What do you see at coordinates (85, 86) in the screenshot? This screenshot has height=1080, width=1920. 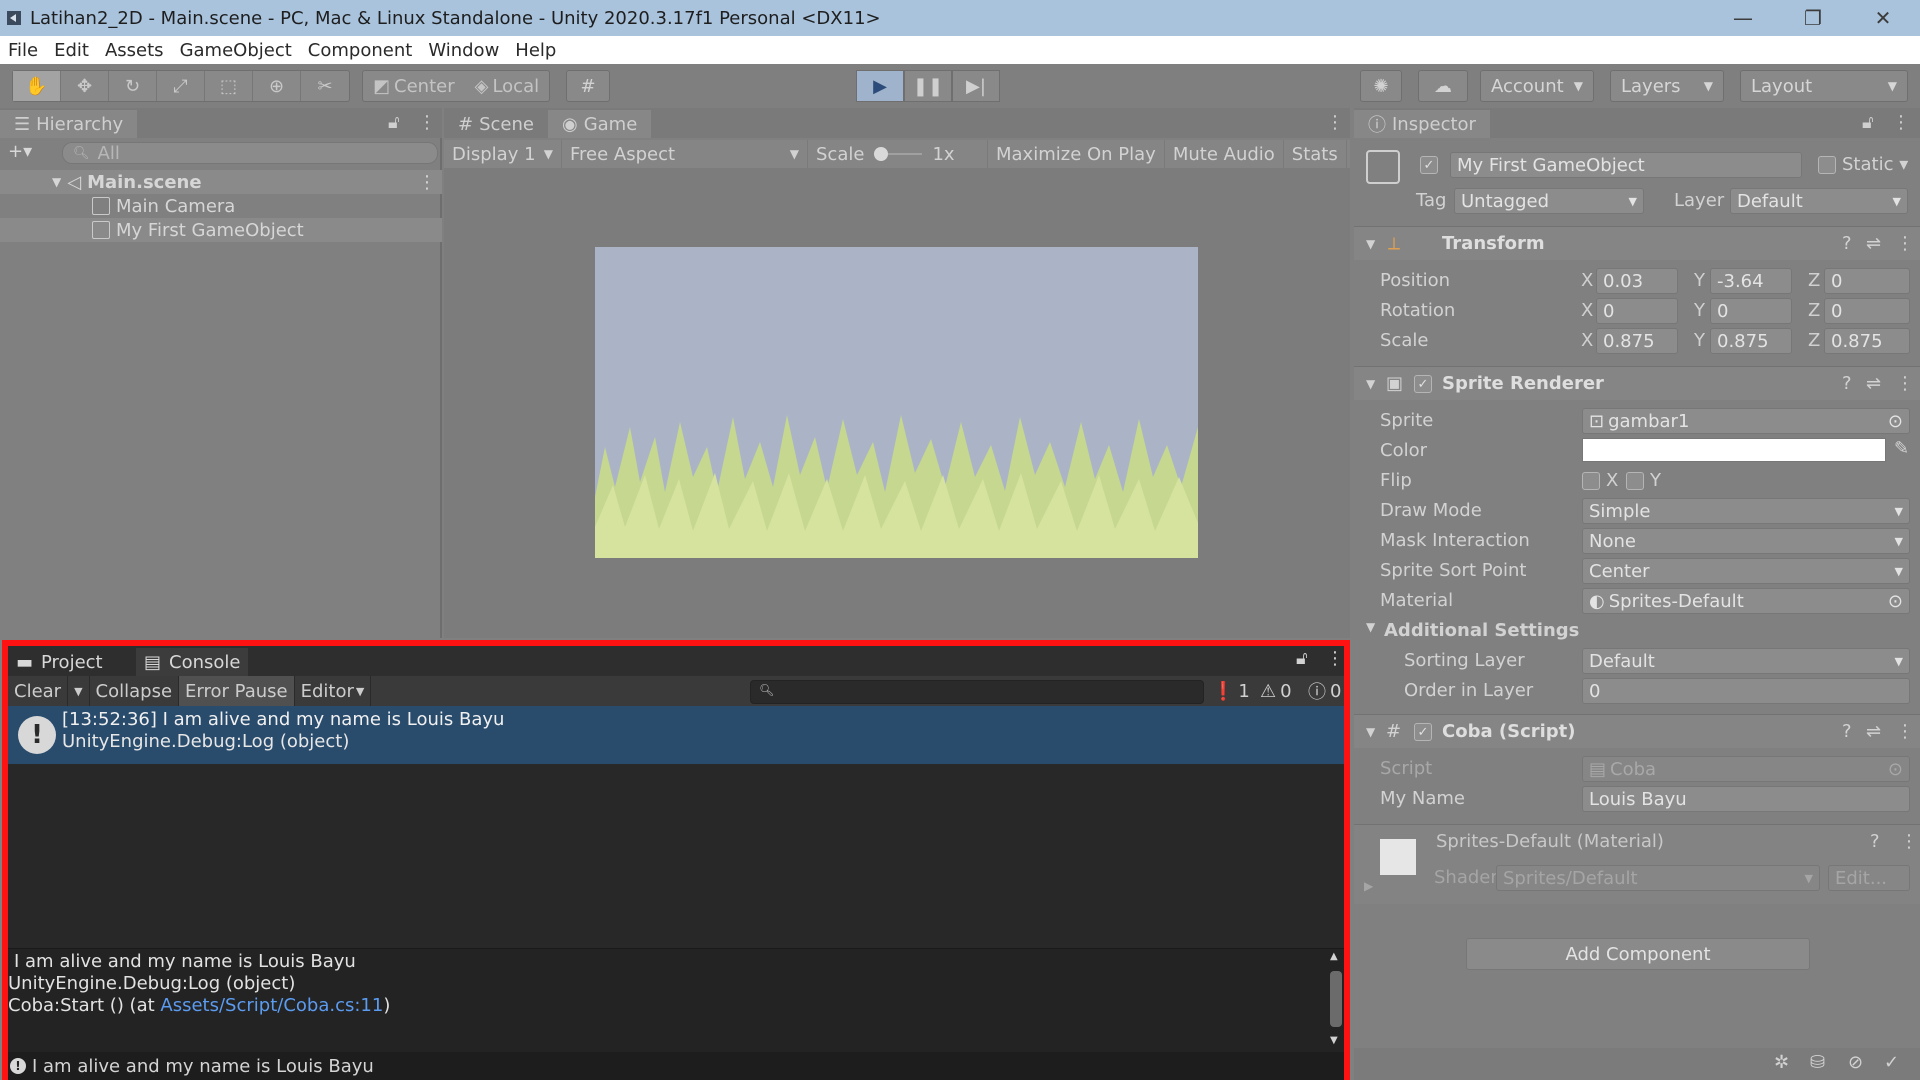 I see `move-tool-button: ✥` at bounding box center [85, 86].